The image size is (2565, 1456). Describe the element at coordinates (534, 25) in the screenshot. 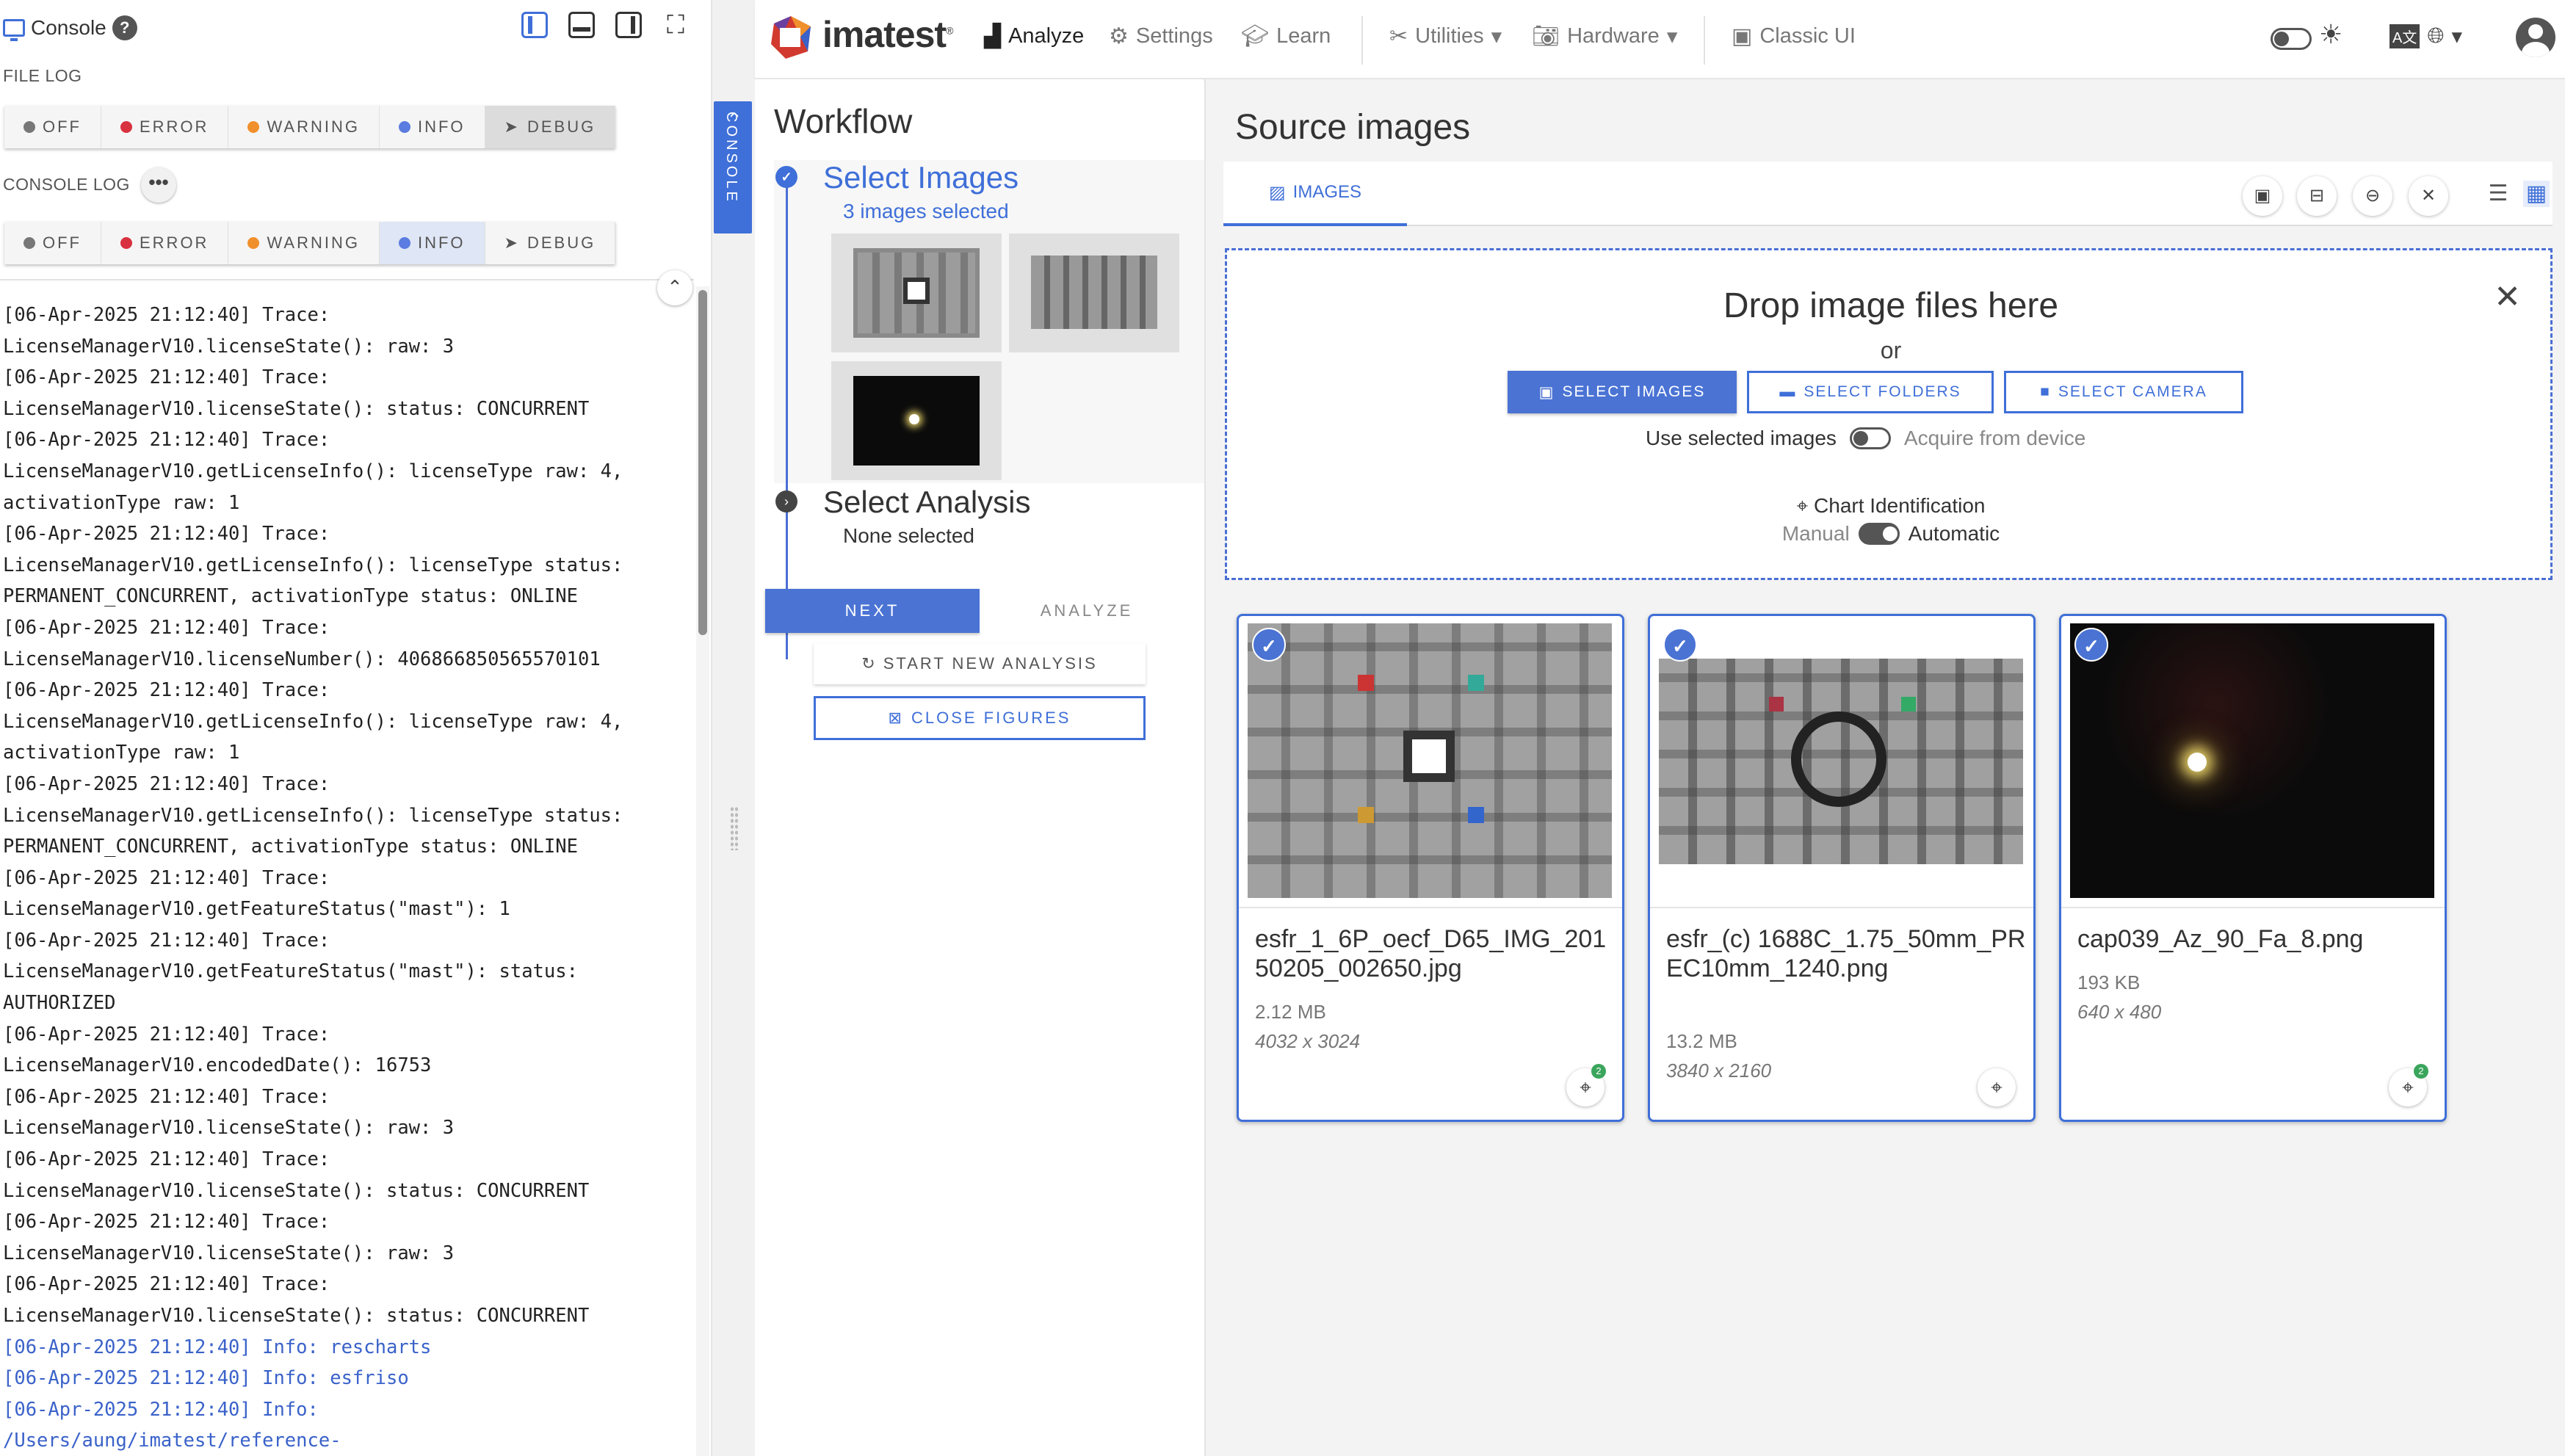

I see `dock-left-icon` at that location.